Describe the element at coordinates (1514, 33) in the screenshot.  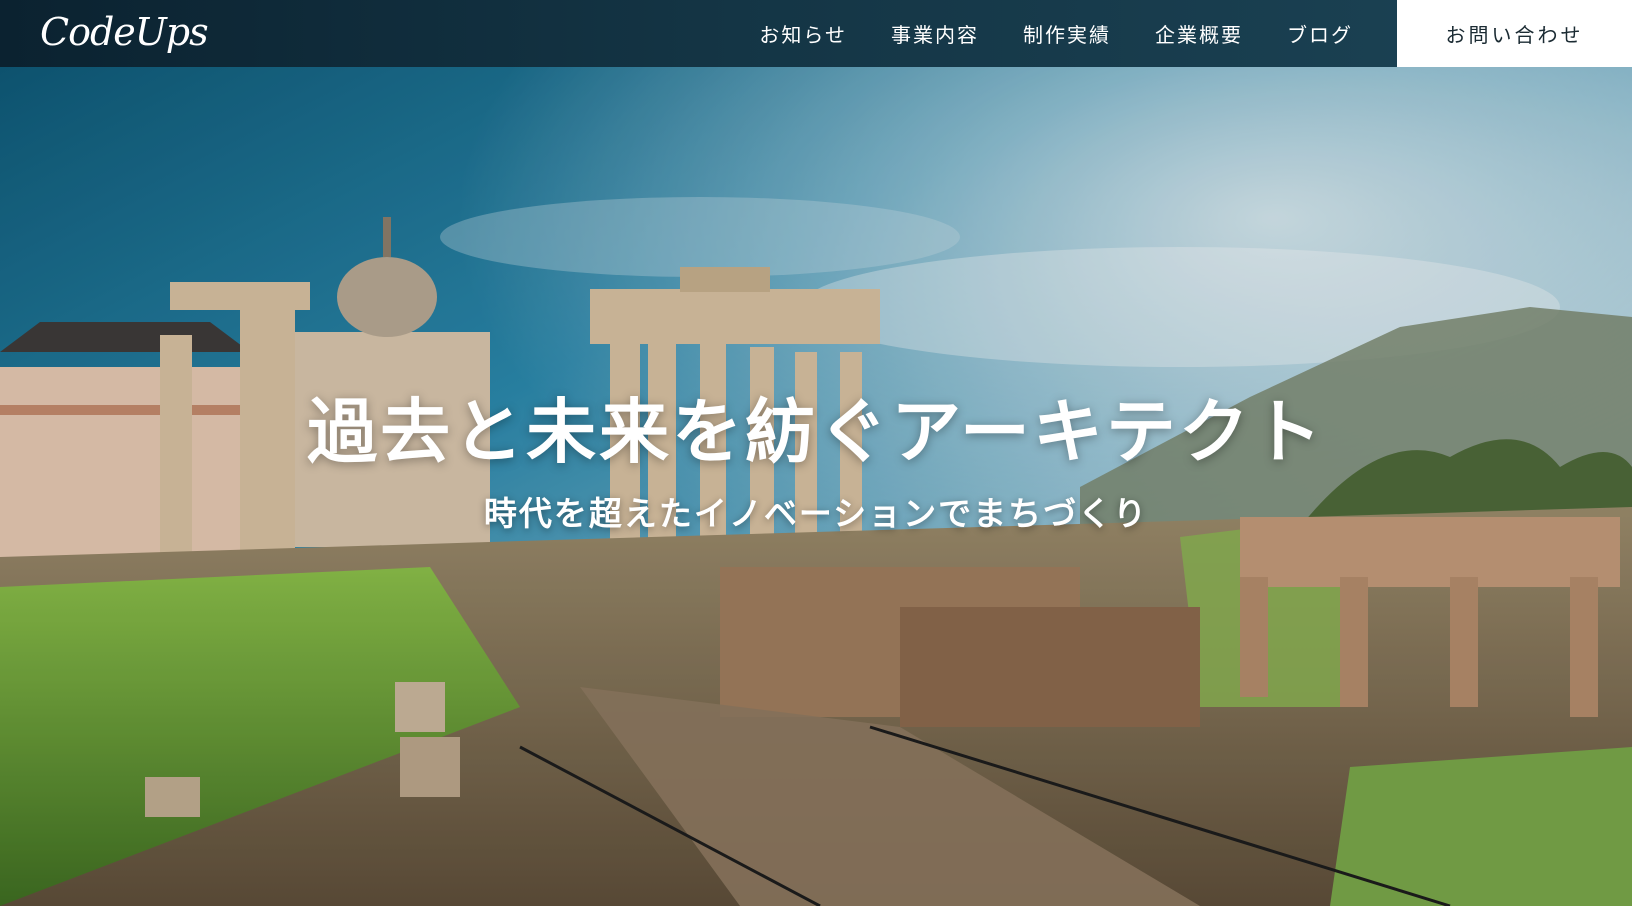
I see `contact-button: お問い合わせ` at that location.